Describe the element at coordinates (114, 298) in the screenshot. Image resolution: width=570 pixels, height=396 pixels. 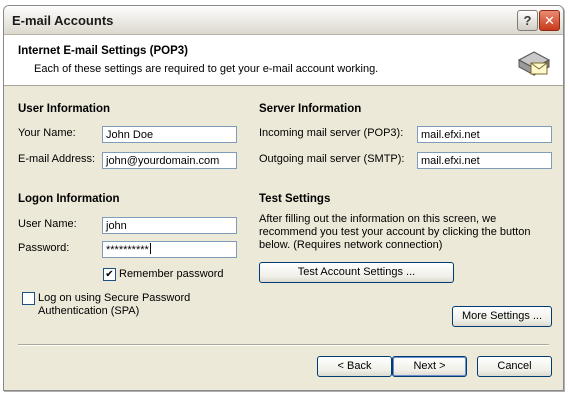
I see `spa-label-line1: Log on using Secure Password` at that location.